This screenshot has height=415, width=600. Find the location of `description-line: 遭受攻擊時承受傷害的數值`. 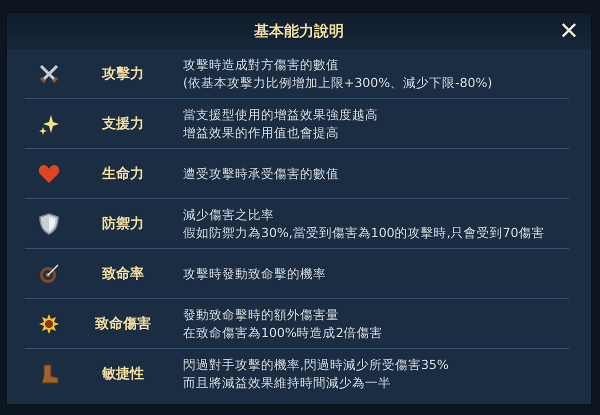

description-line: 遭受攻擊時承受傷害的數值 is located at coordinates (261, 173).